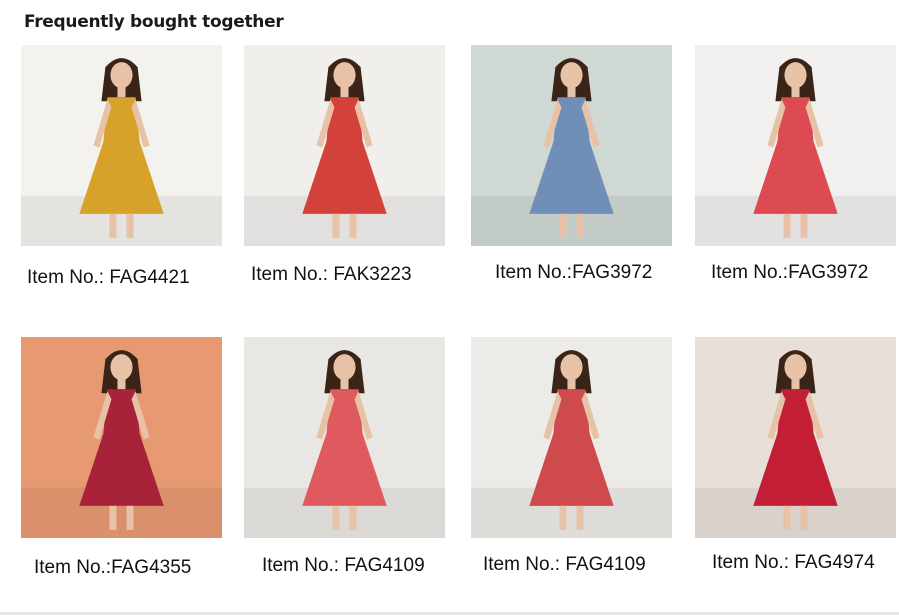 The width and height of the screenshot is (899, 615). I want to click on product-item-number: Item No.: FAK3223, so click(331, 274).